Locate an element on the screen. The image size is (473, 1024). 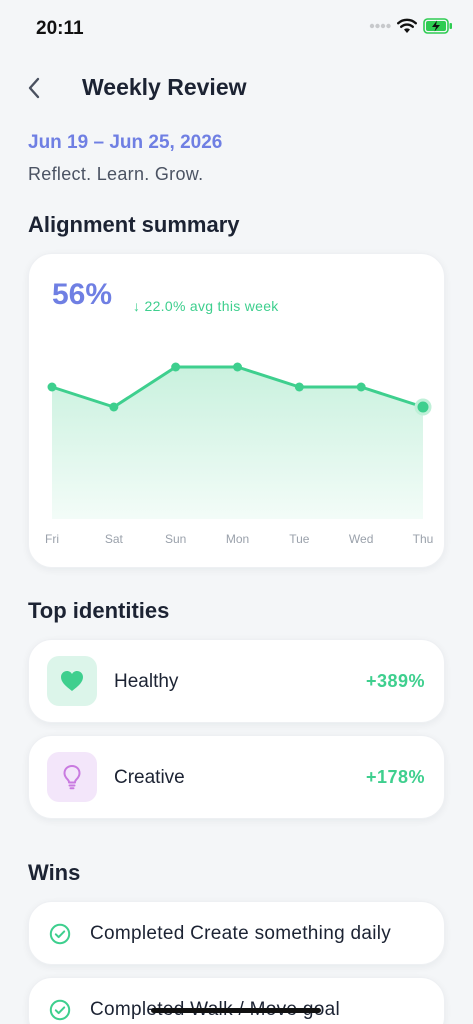
x-tick-label: Tue is located at coordinates (299, 539).